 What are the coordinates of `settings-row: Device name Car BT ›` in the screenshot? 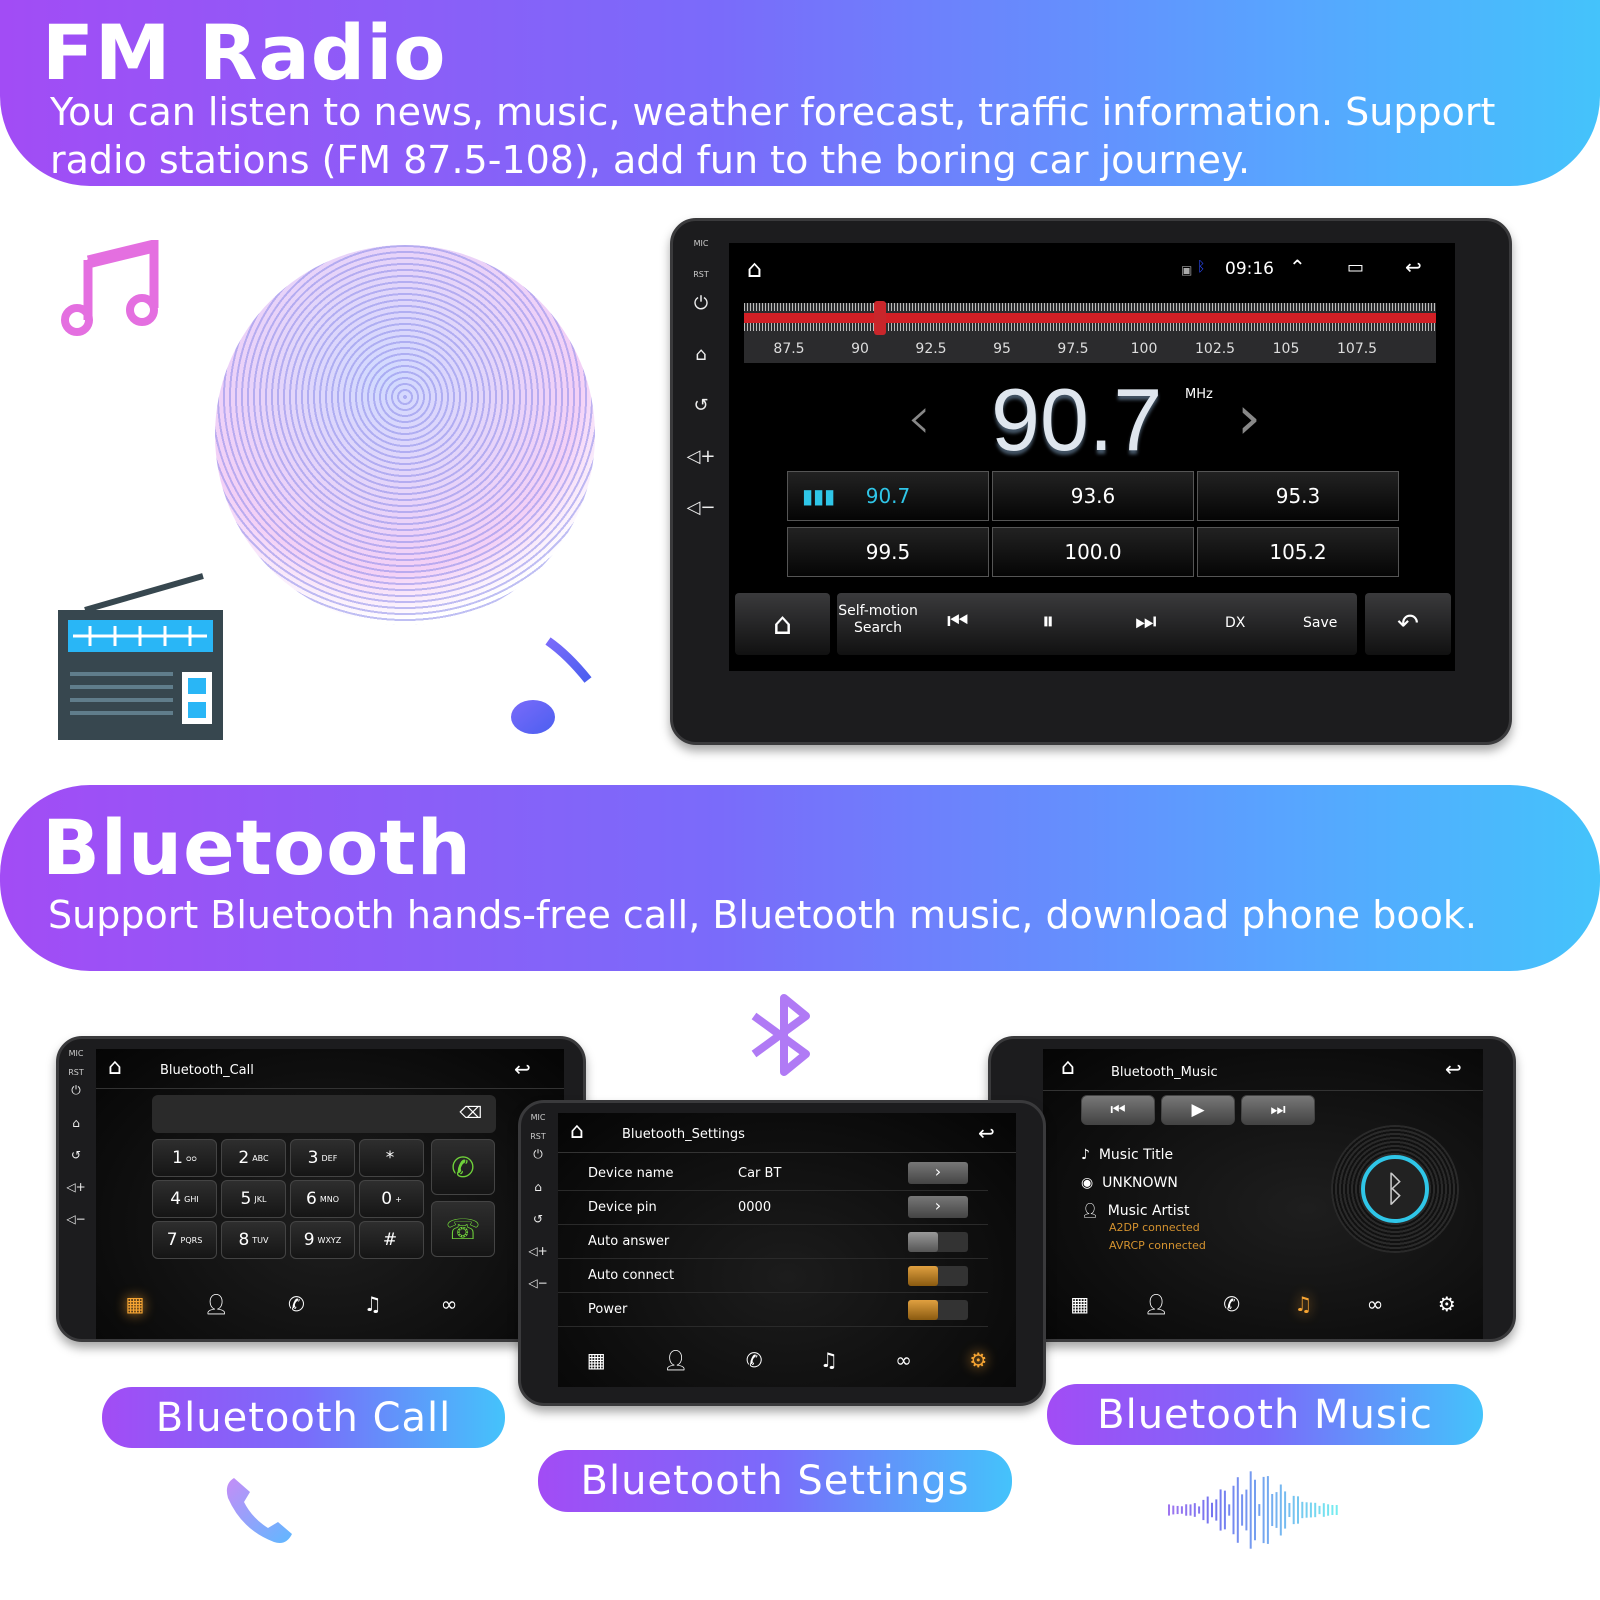 It's located at (773, 1174).